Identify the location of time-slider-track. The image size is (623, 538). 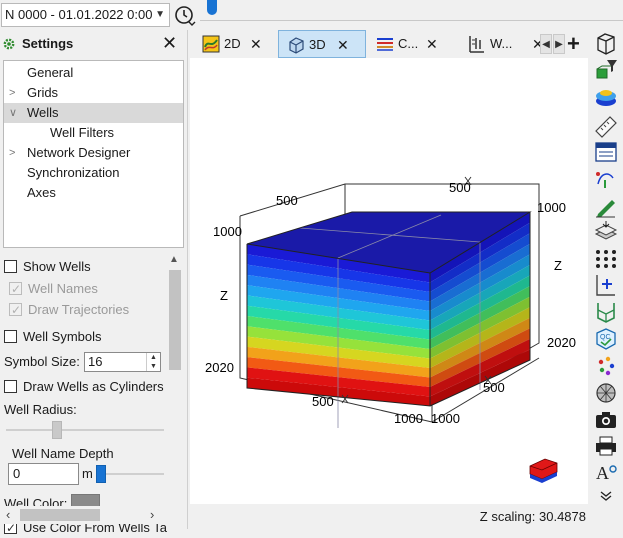
(411, 20).